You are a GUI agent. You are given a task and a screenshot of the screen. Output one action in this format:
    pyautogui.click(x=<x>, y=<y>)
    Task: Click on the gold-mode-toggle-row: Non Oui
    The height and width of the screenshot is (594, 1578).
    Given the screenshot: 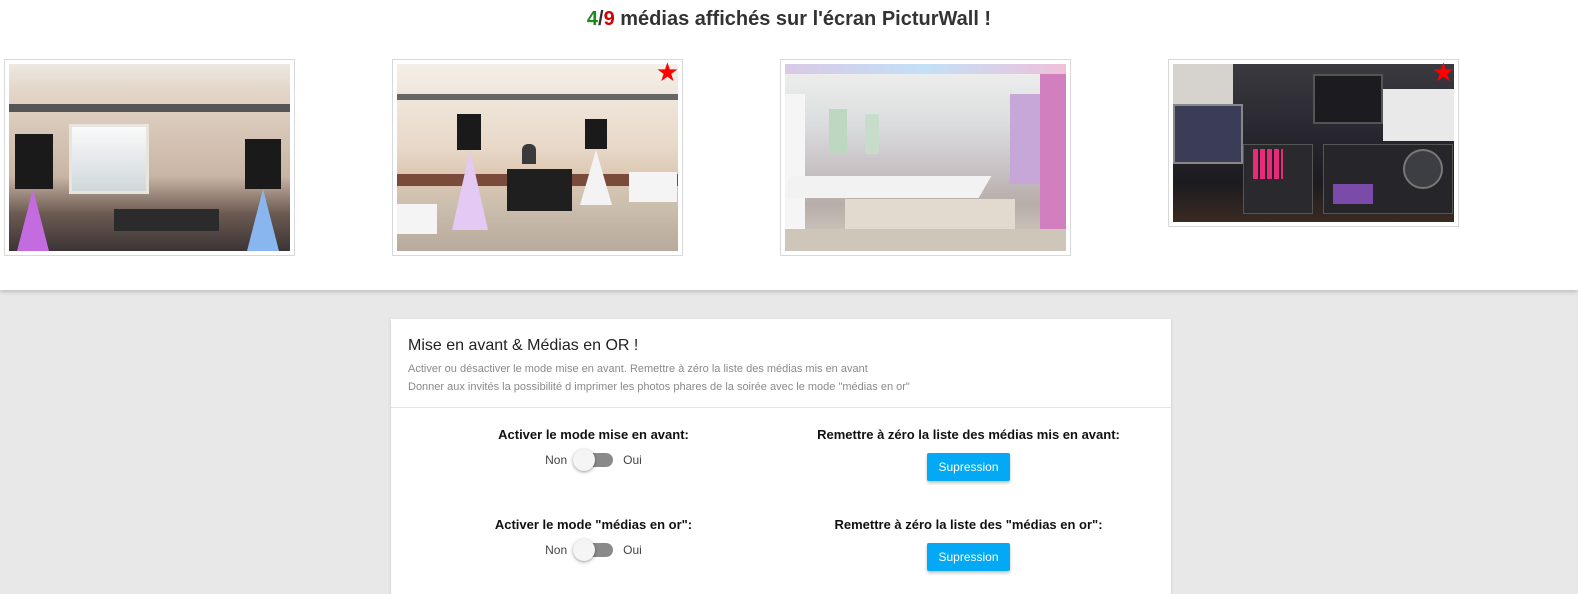 What is the action you would take?
    pyautogui.click(x=593, y=550)
    